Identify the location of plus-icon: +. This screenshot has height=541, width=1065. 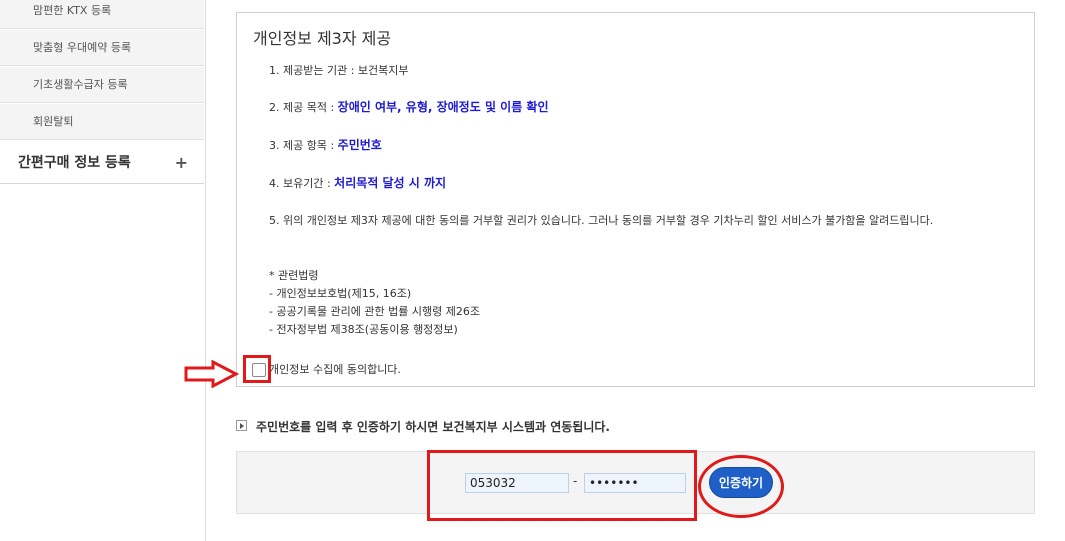
(181, 163).